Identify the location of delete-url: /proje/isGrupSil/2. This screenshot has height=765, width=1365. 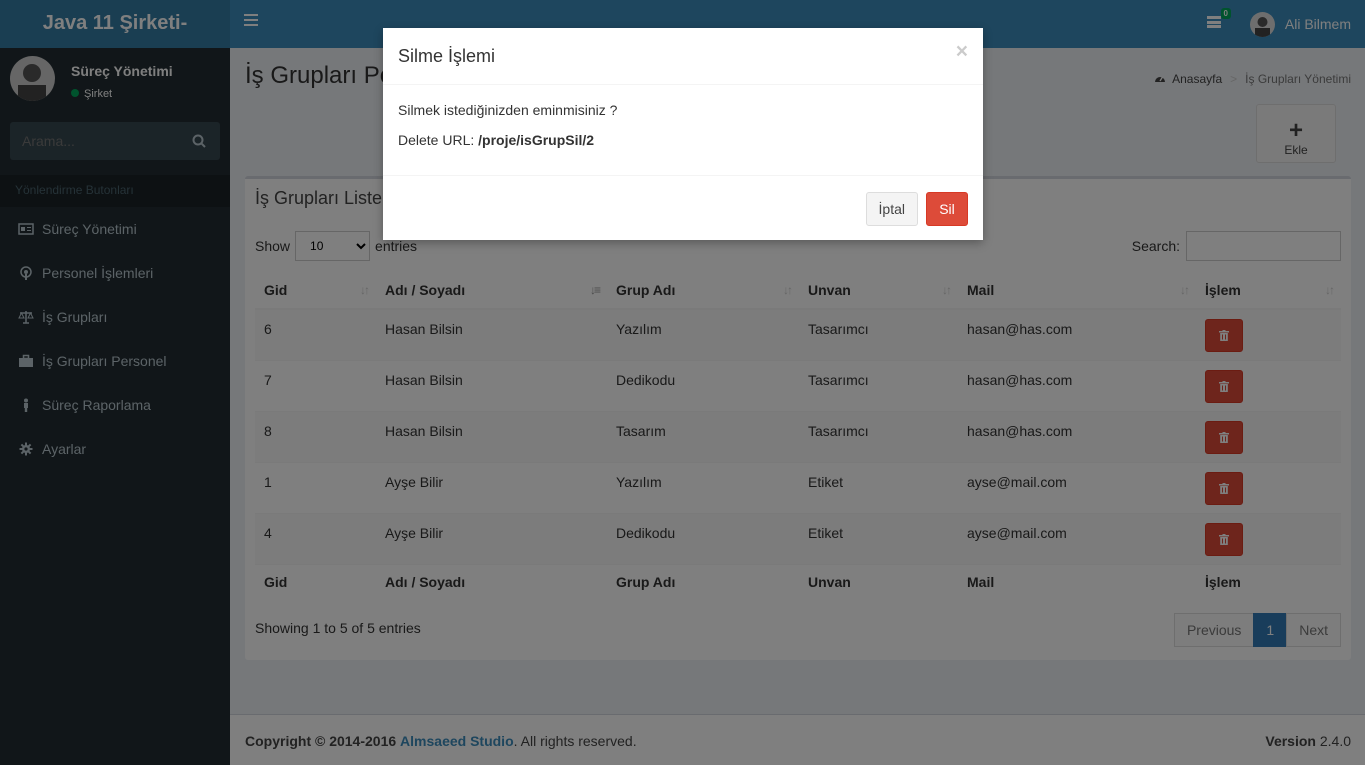
(536, 140).